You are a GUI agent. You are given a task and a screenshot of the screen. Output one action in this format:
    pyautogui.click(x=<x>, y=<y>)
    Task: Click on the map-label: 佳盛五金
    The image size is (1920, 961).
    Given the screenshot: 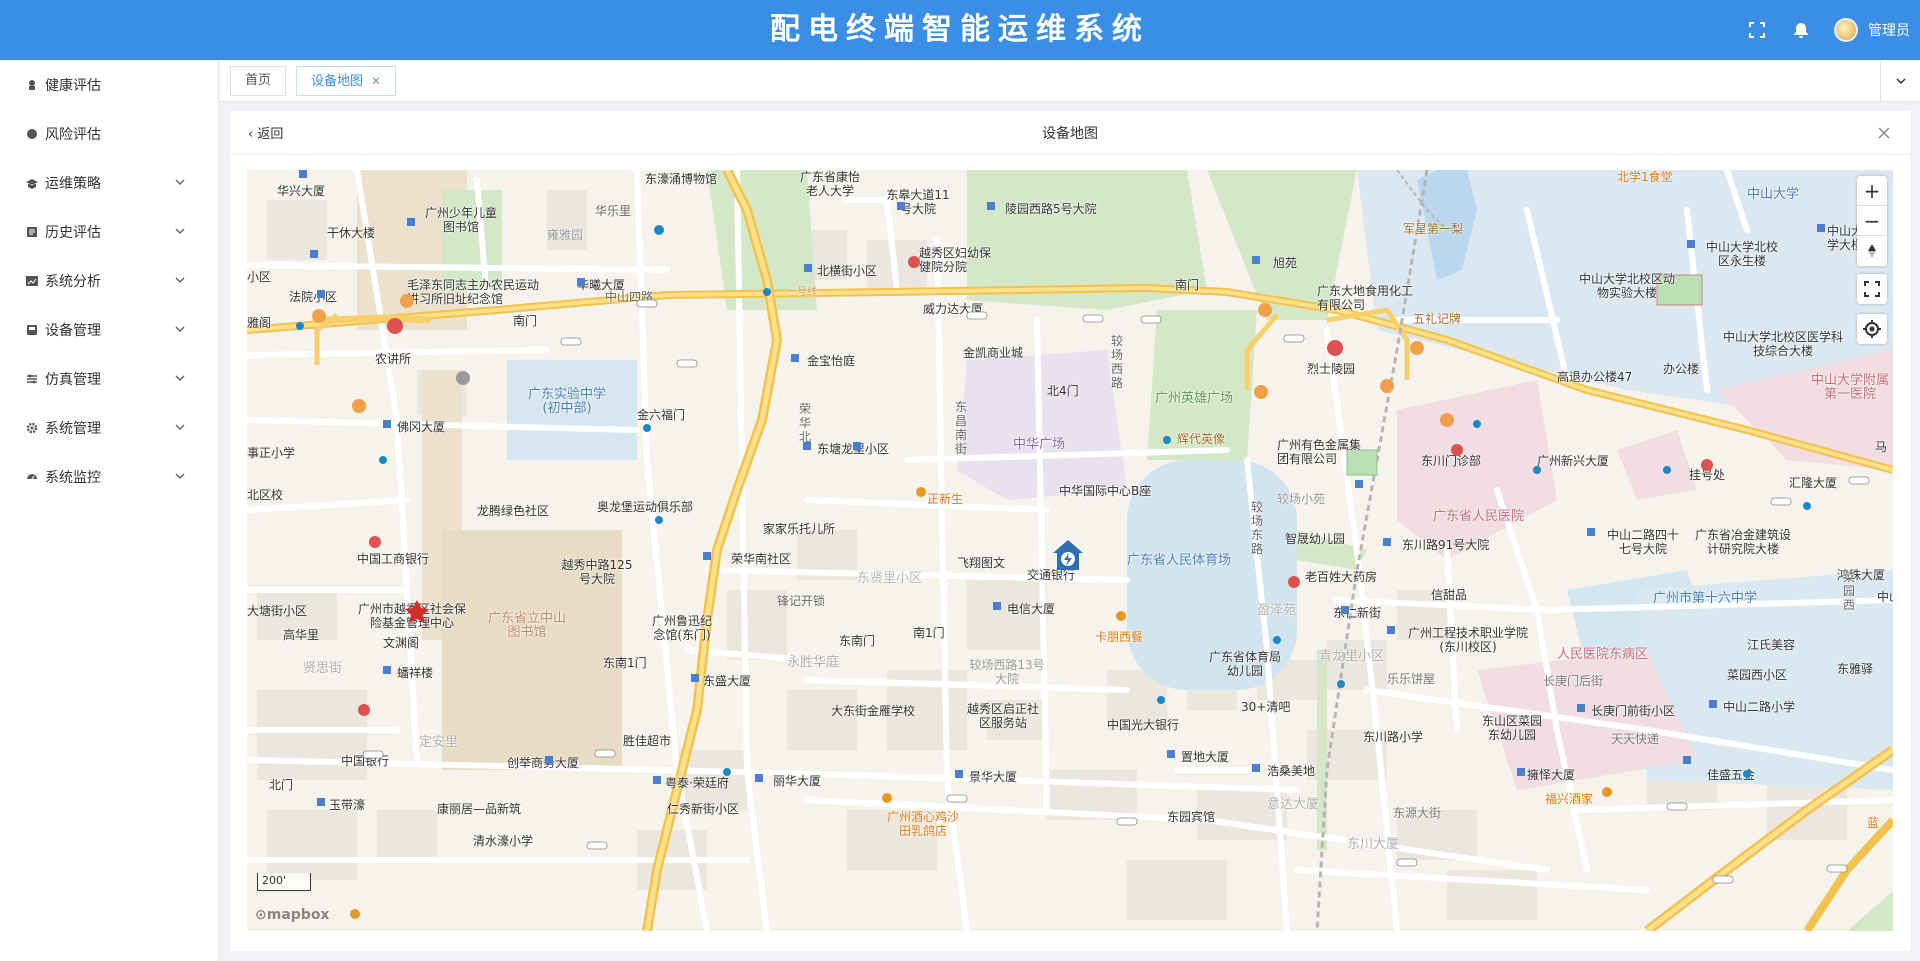 What is the action you would take?
    pyautogui.click(x=1731, y=775)
    